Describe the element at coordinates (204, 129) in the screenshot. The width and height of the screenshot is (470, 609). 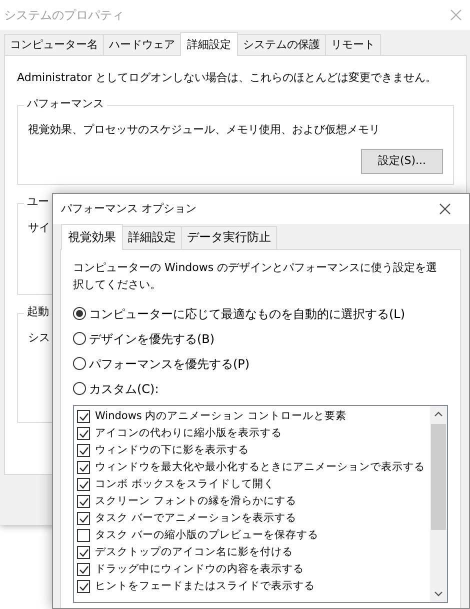
I see `group-text: 視覚効果、プロセッサのスケジュール、メモリ使用、および仮想メモリ` at that location.